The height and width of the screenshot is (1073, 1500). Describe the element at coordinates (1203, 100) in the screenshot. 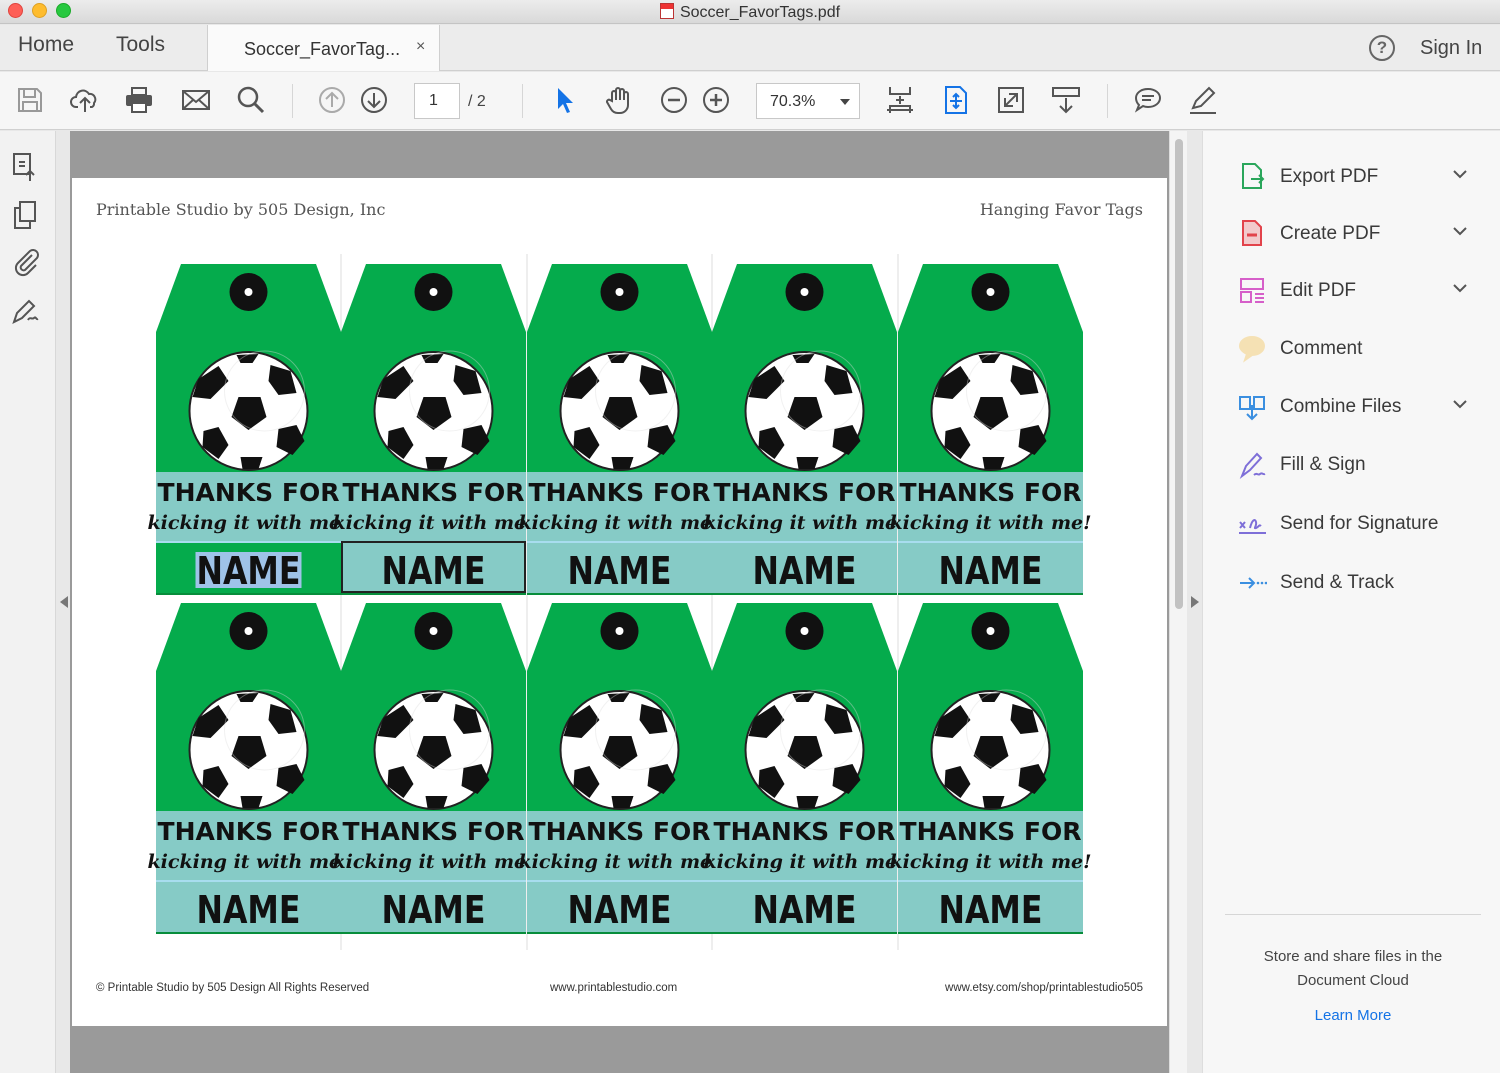

I see `highlight-pen-icon` at that location.